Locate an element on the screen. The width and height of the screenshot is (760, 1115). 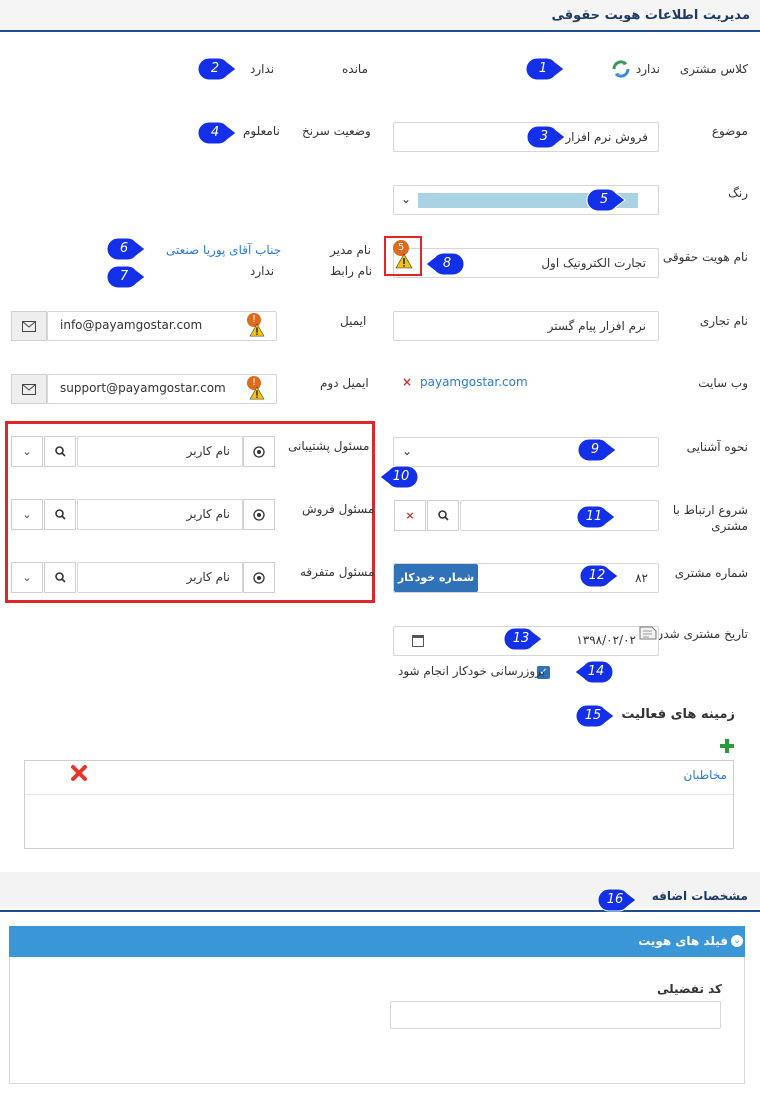
email-label: ایمیل is located at coordinates (353, 321).